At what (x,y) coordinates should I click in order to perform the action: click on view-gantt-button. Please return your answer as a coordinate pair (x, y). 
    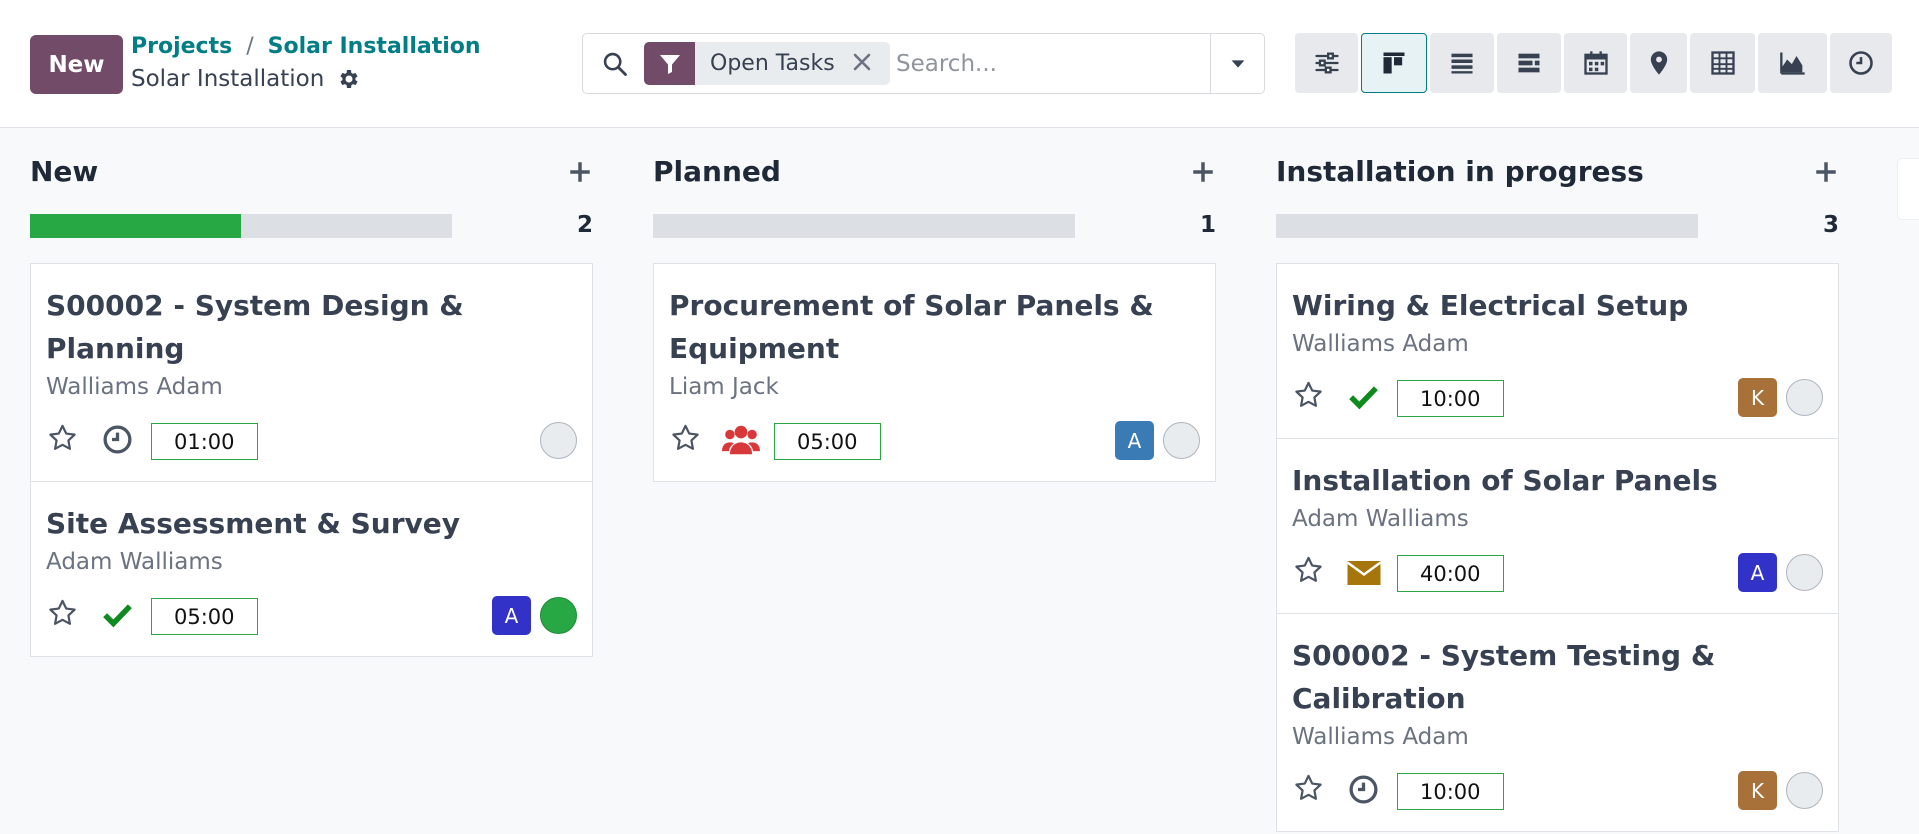
    Looking at the image, I should click on (1529, 63).